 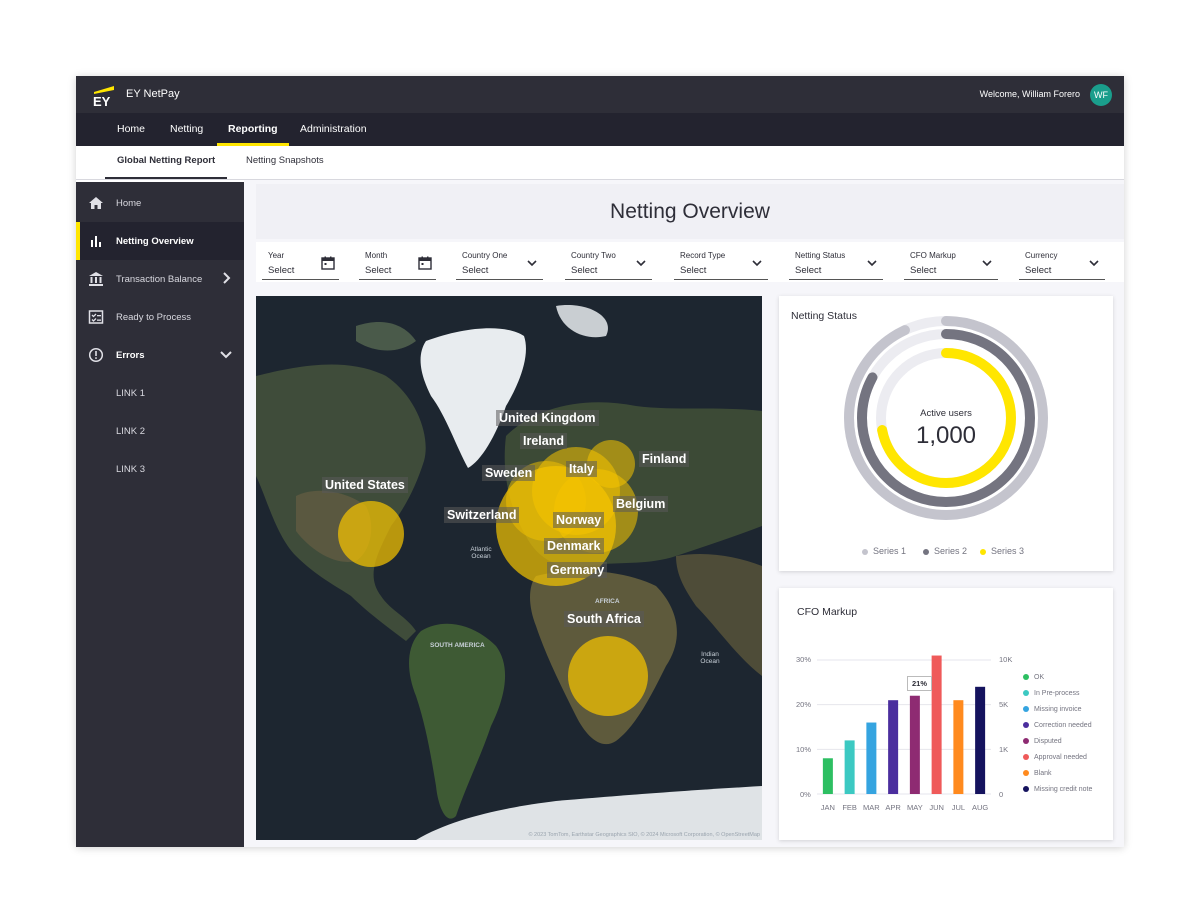 What do you see at coordinates (160, 393) in the screenshot?
I see `sidebar-item-link-1: LINK 1` at bounding box center [160, 393].